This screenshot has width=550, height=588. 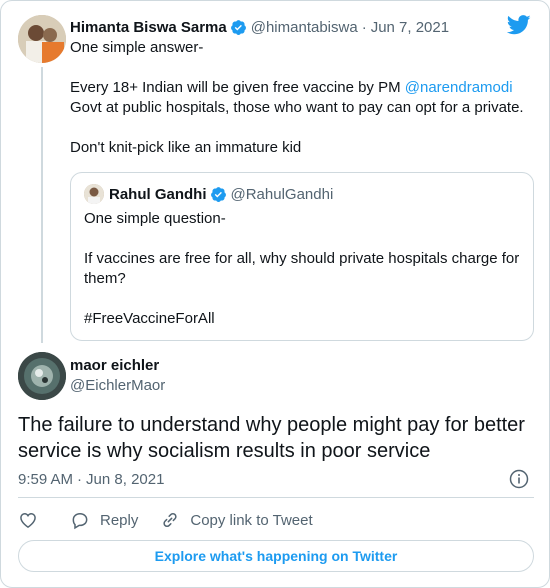 I want to click on tweet-actions: Reply Copy link to Tweet, so click(x=176, y=520).